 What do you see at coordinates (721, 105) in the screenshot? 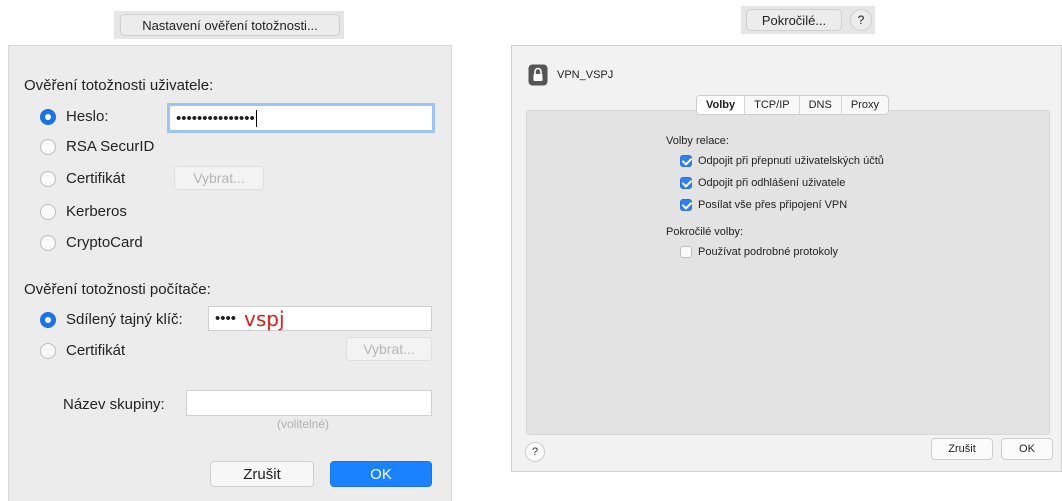
I see `tab-options: Volby` at bounding box center [721, 105].